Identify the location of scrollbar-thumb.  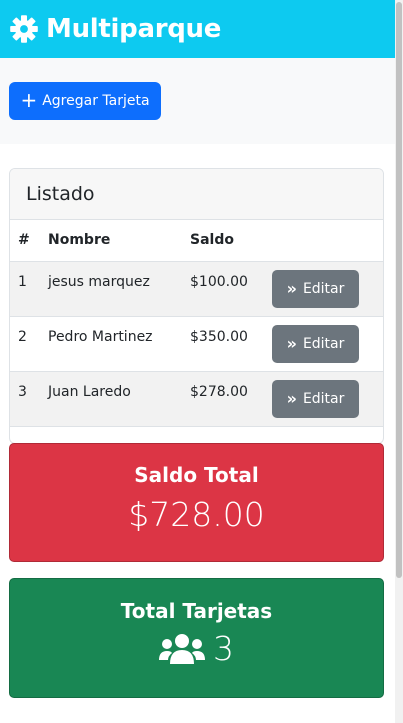
(399, 290).